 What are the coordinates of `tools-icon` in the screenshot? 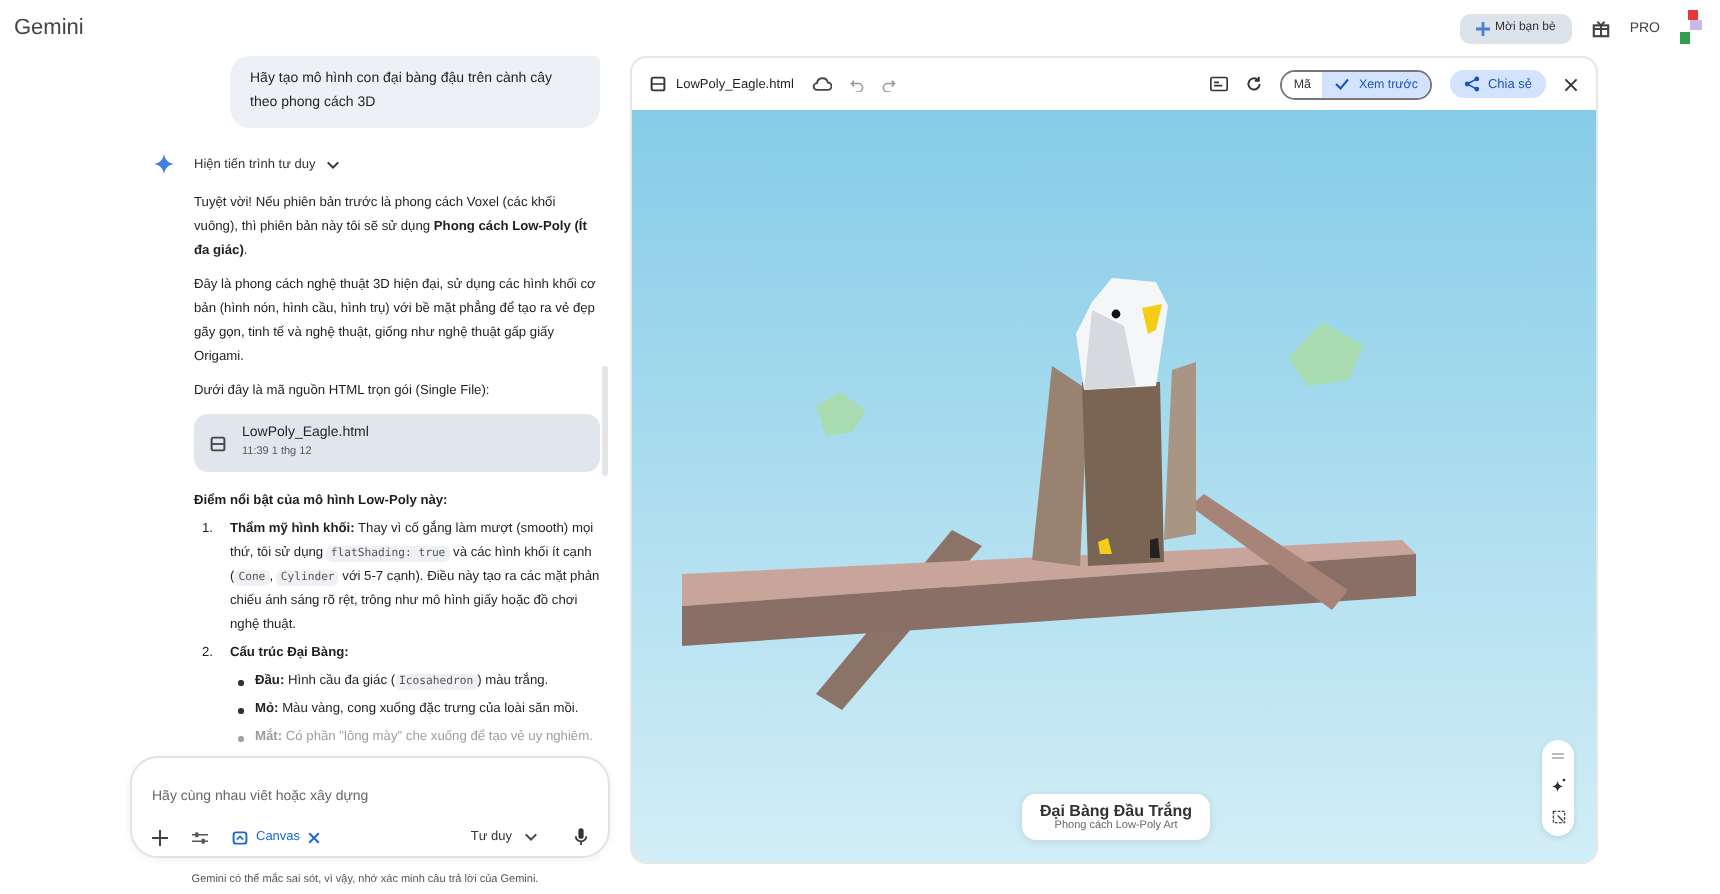 It's located at (200, 837).